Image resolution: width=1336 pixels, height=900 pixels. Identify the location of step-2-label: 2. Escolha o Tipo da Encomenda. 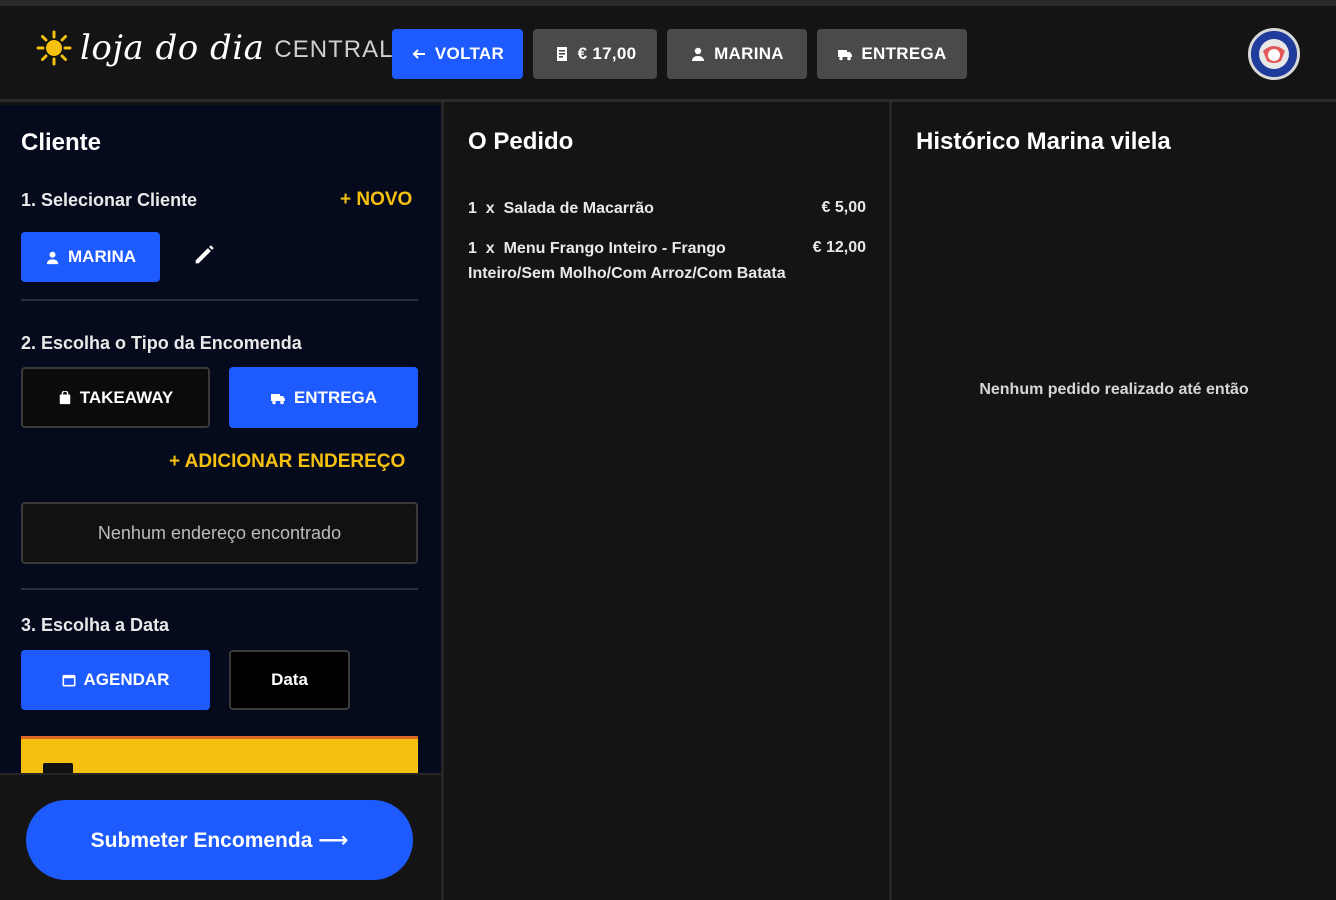
(161, 343).